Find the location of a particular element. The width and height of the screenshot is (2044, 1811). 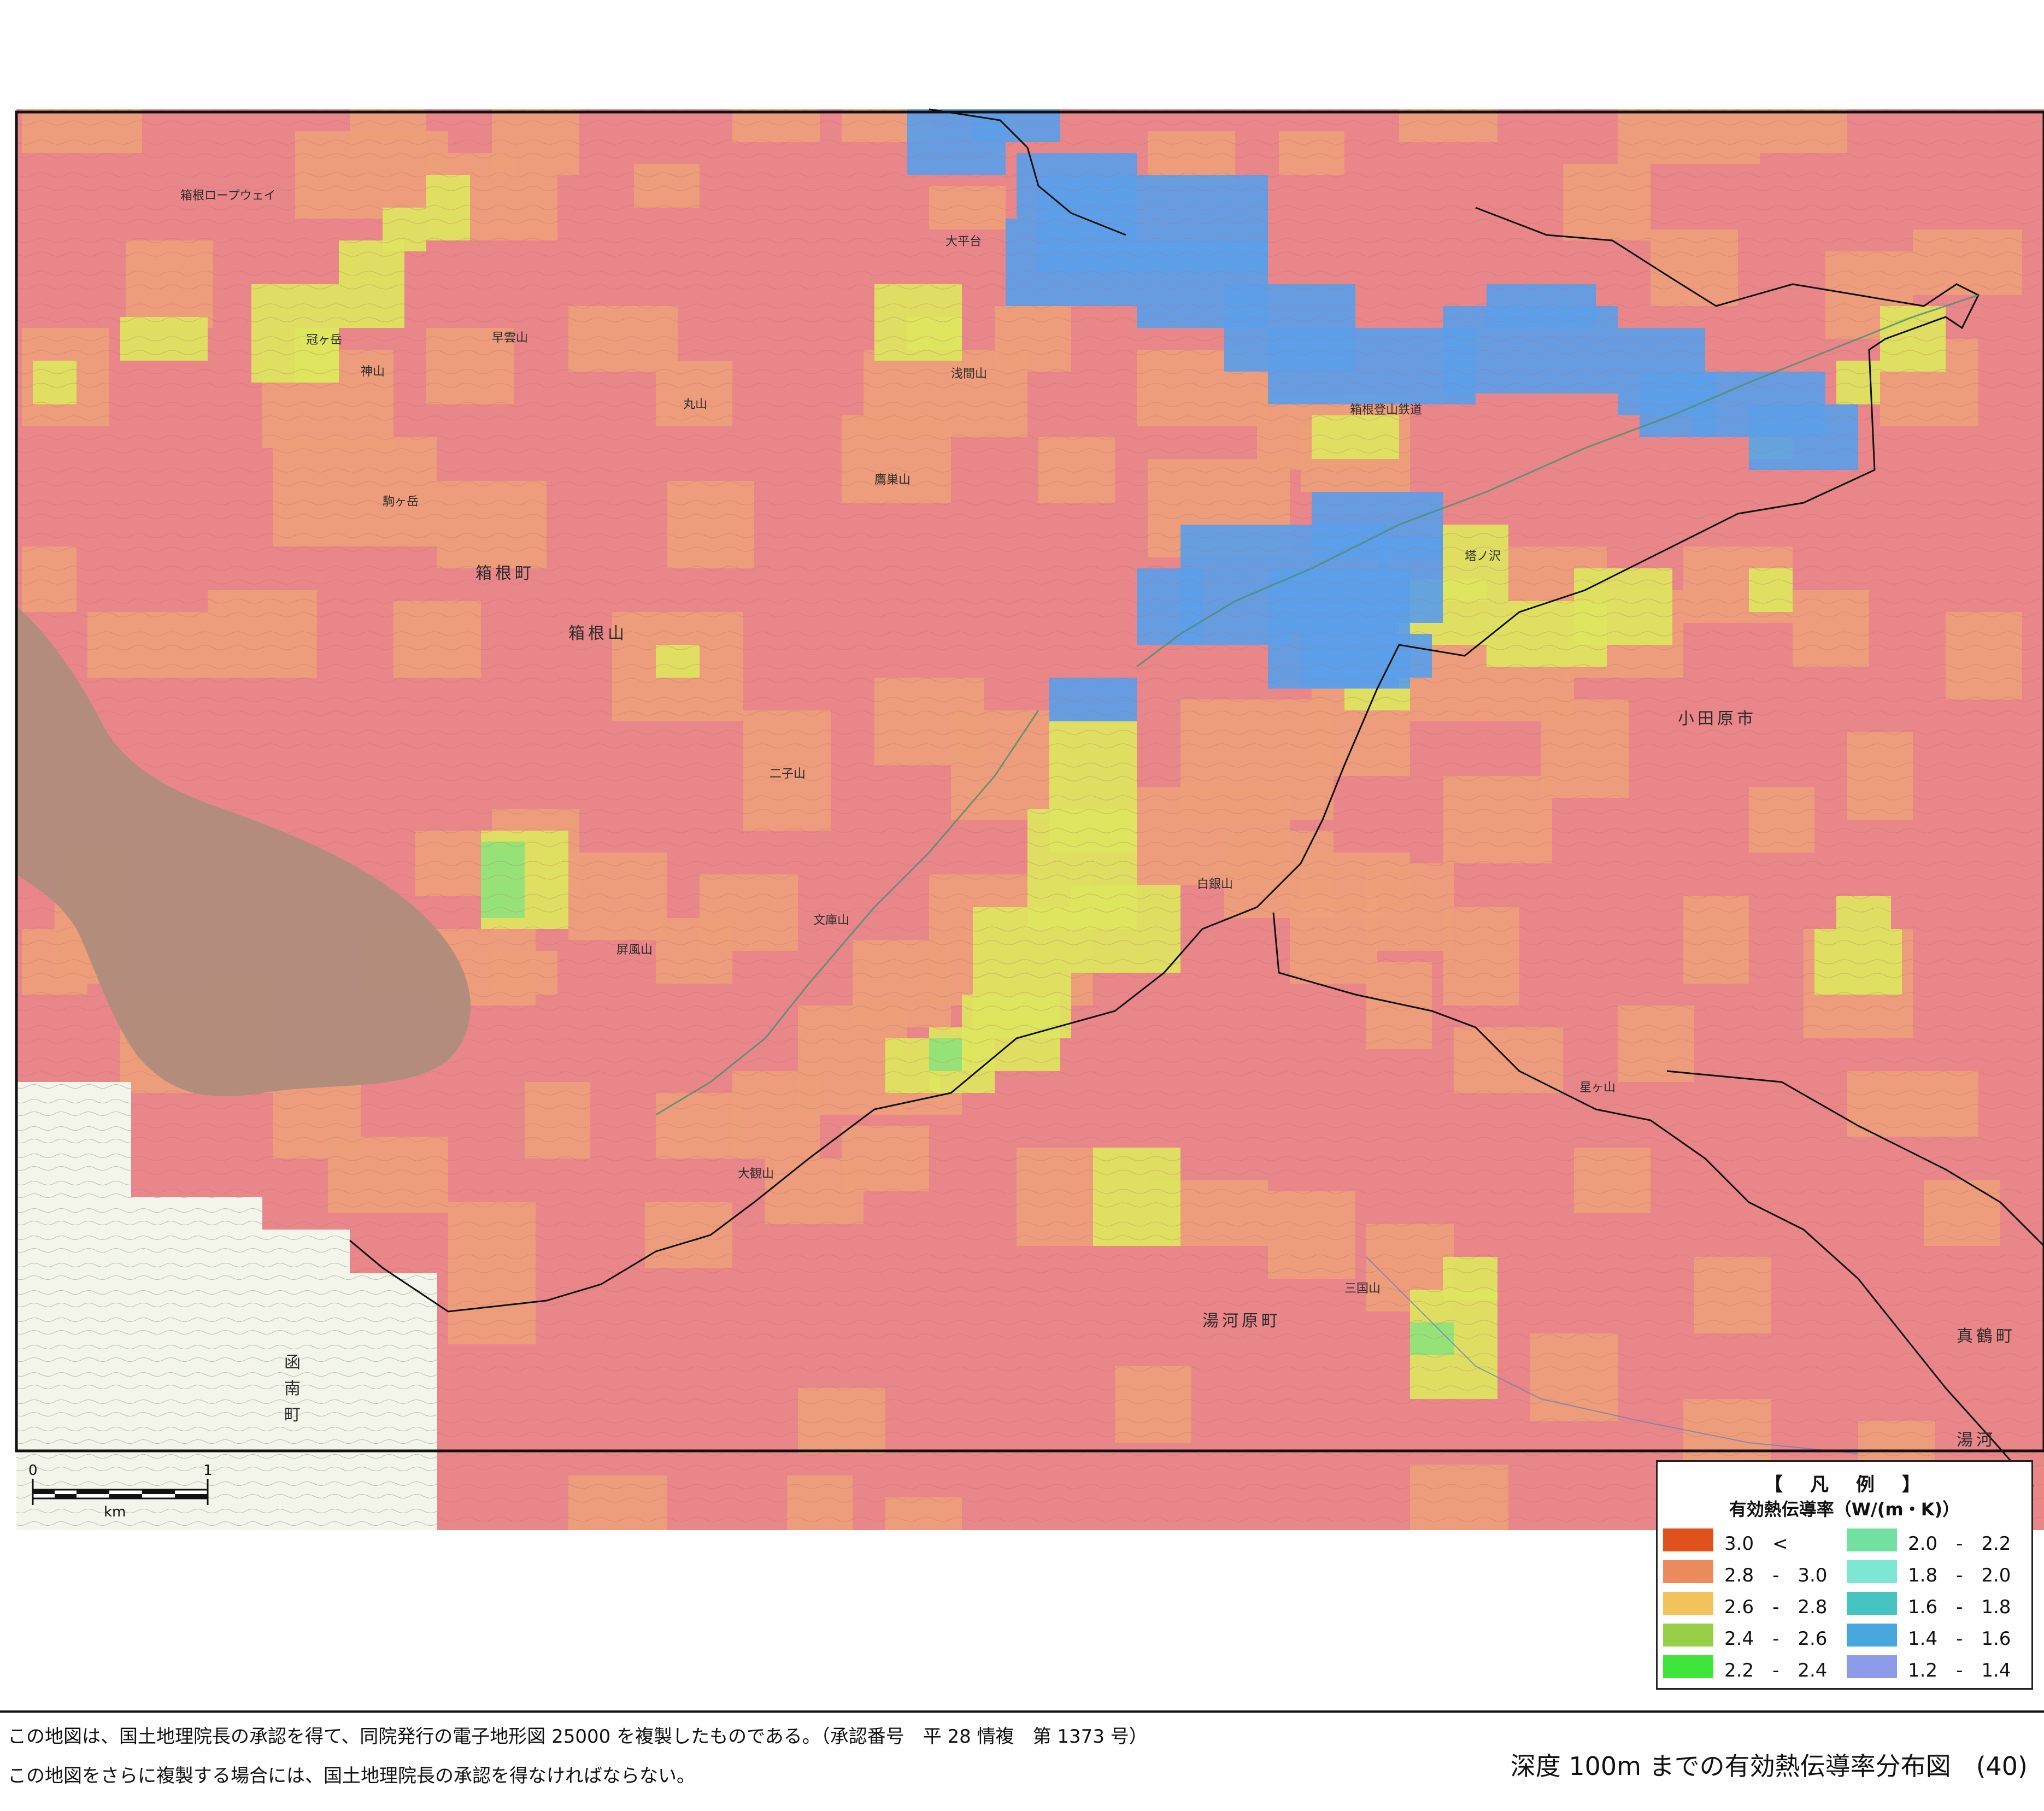

legend-label: 2.8 - 3.0 is located at coordinates (1776, 1575).